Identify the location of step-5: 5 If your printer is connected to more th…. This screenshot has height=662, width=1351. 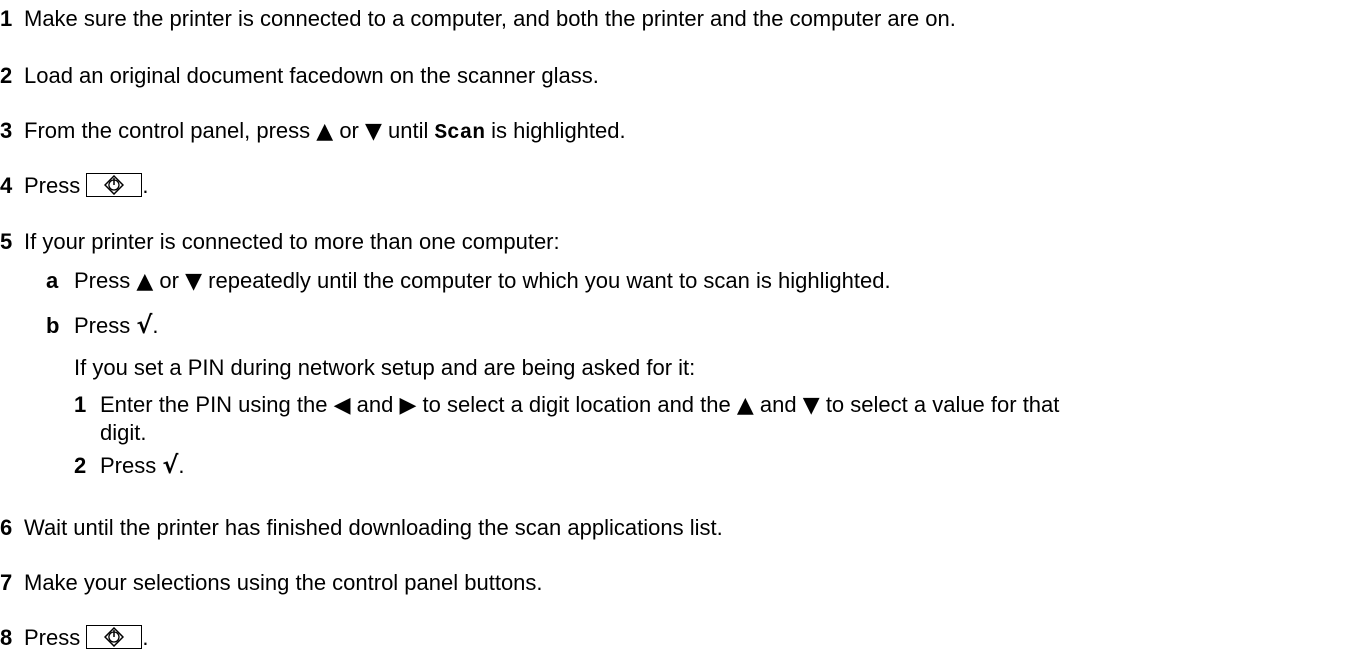
(280, 242).